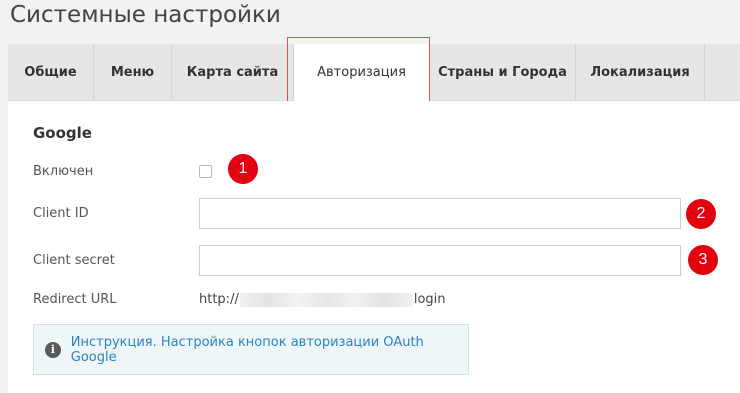 This screenshot has width=740, height=393. Describe the element at coordinates (51, 72) in the screenshot. I see `tab-general: Общие` at that location.